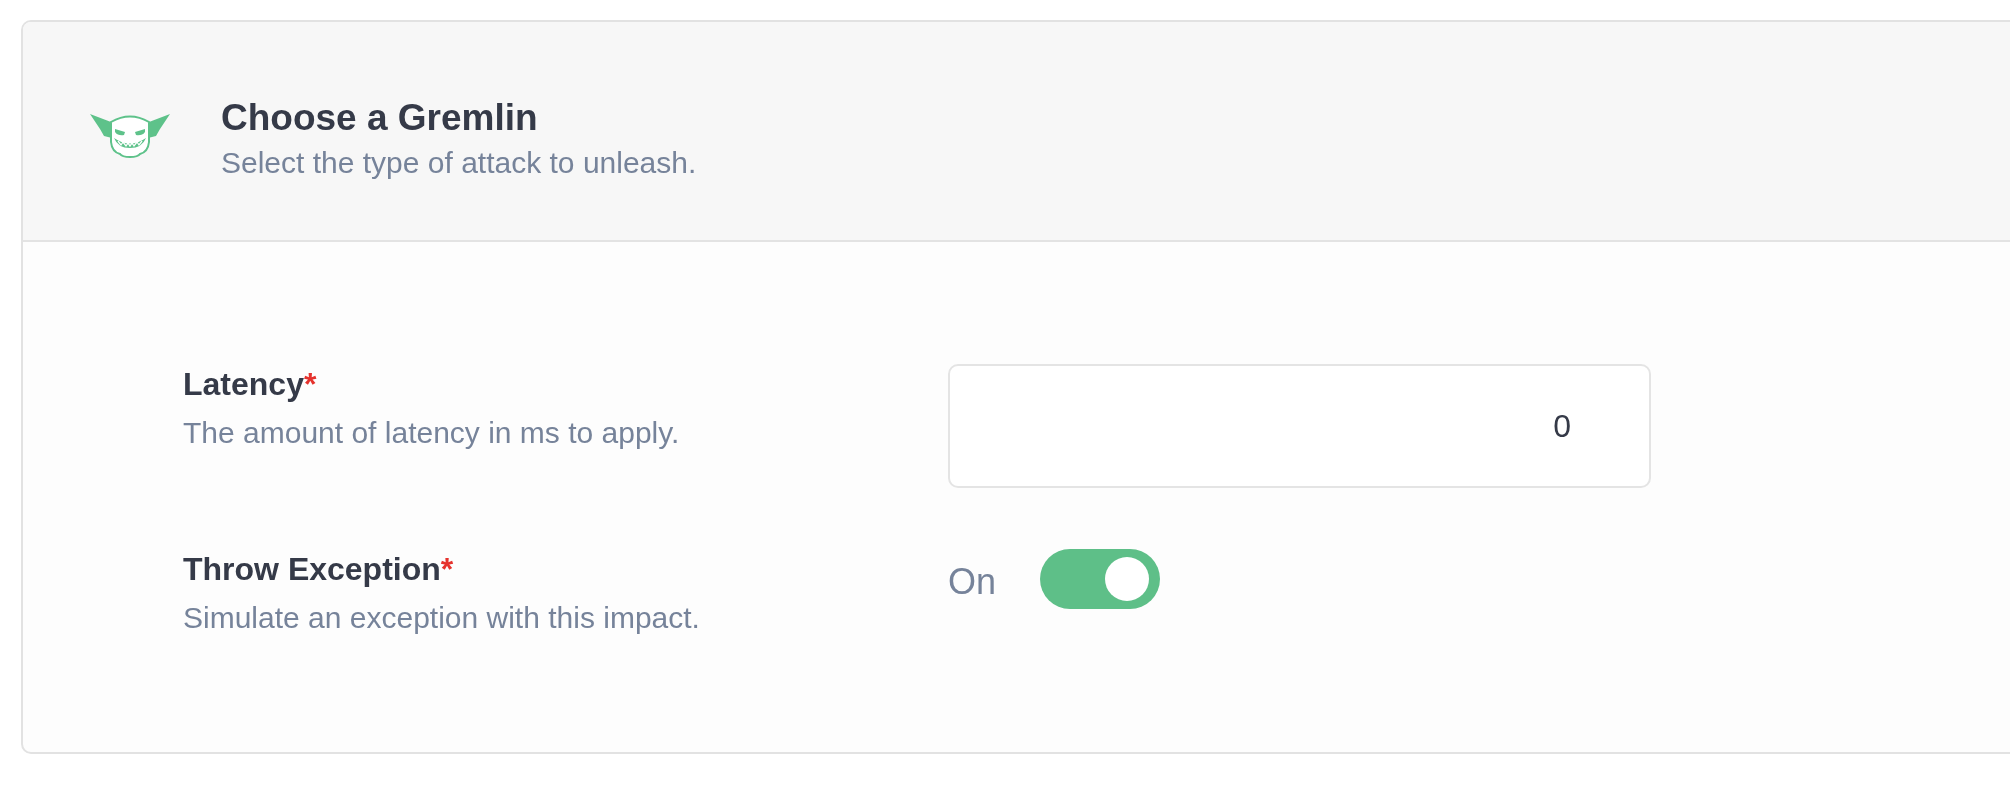  Describe the element at coordinates (380, 118) in the screenshot. I see `card-title: Choose a Gremlin` at that location.